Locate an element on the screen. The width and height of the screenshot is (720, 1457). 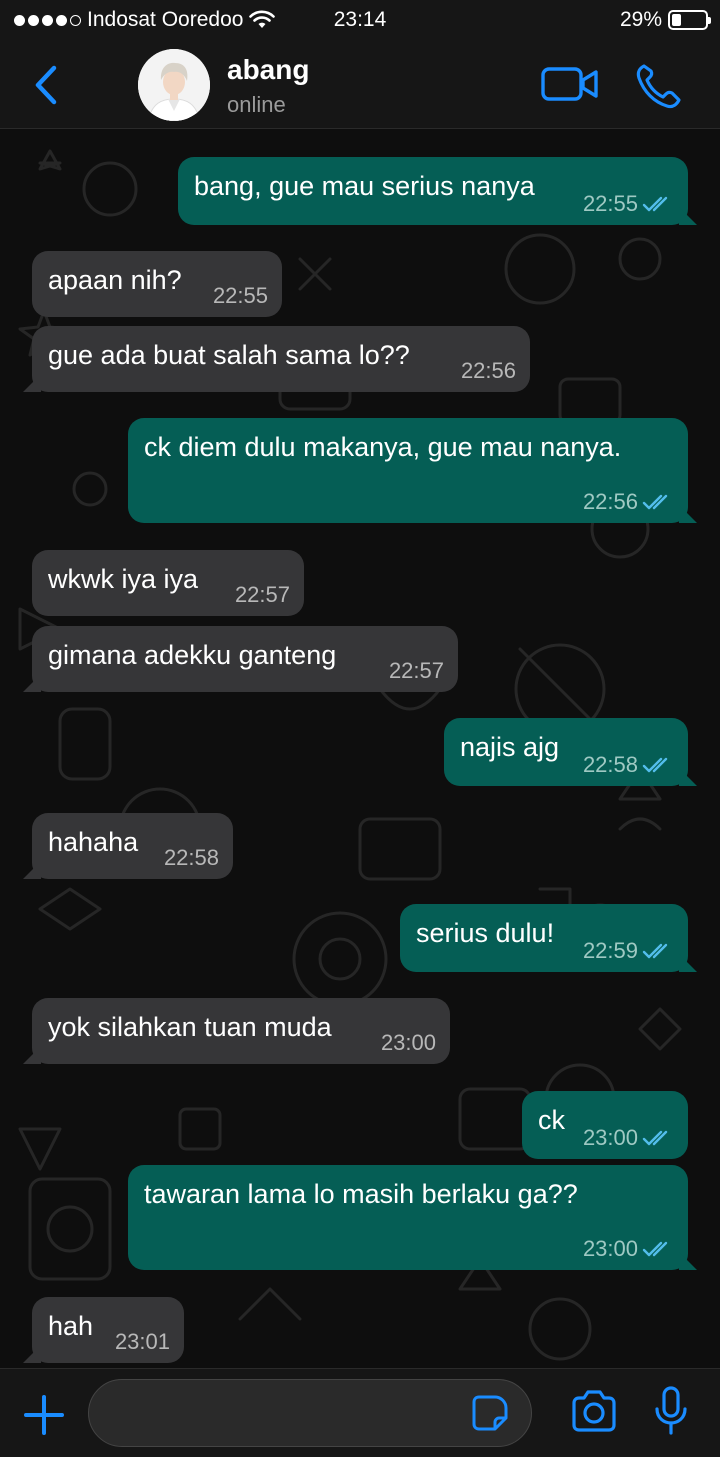
incoming-message: yok silahkan tuan muda 23:00 is located at coordinates (241, 1031).